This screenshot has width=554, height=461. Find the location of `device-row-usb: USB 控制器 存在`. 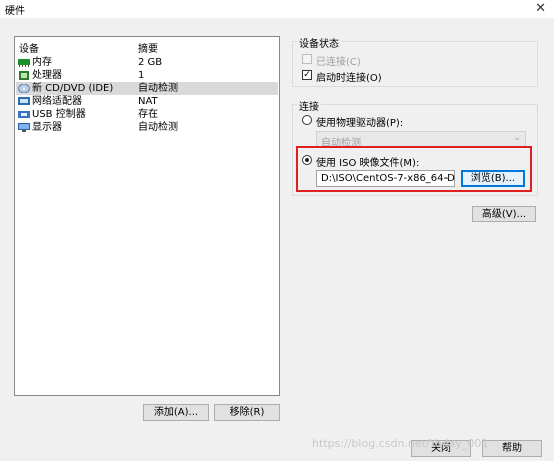

device-row-usb: USB 控制器 存在 is located at coordinates (147, 114).